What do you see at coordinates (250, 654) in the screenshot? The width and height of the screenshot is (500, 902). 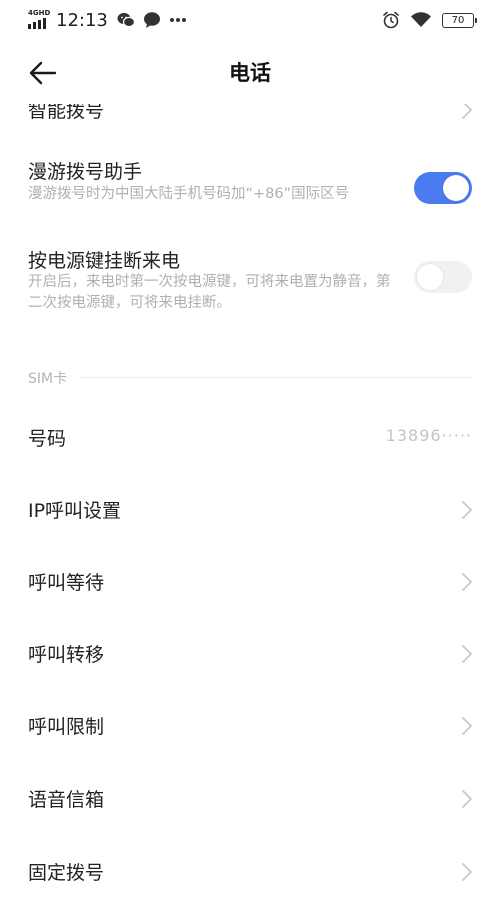 I see `call-forwarding-row: 呼叫转移` at bounding box center [250, 654].